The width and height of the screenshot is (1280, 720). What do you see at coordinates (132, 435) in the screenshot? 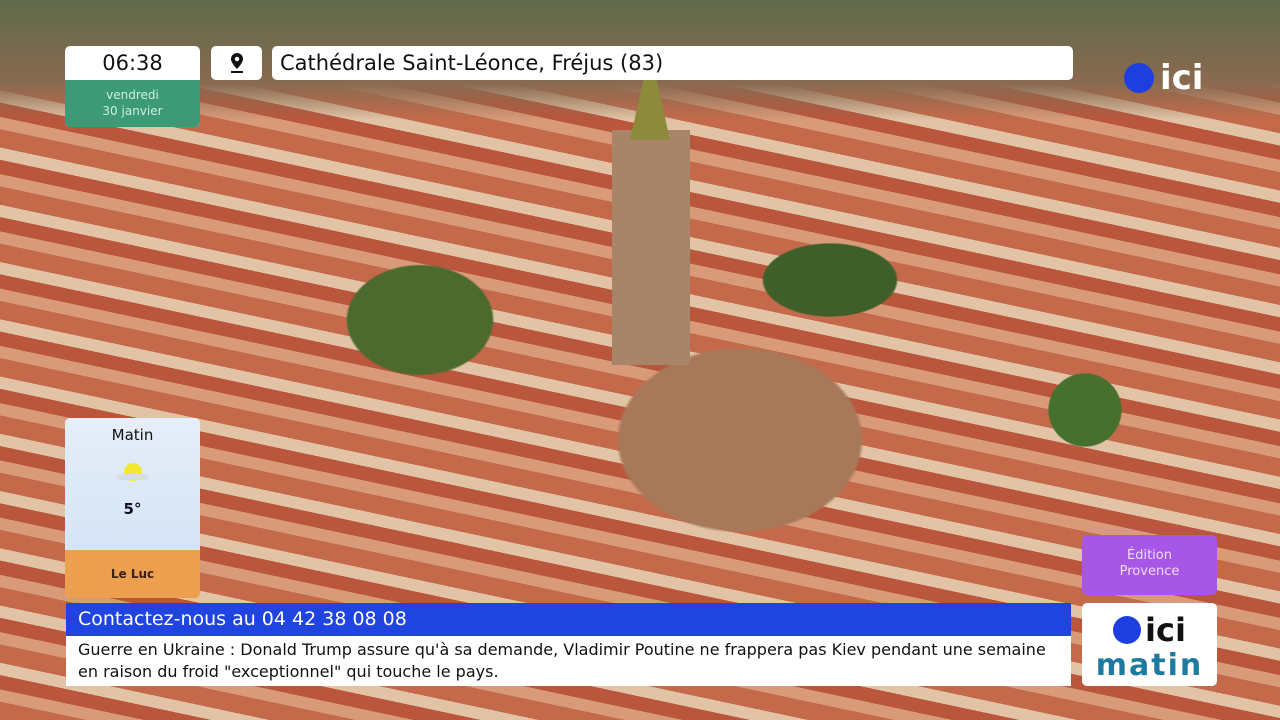
I see `weather-title: Matin` at bounding box center [132, 435].